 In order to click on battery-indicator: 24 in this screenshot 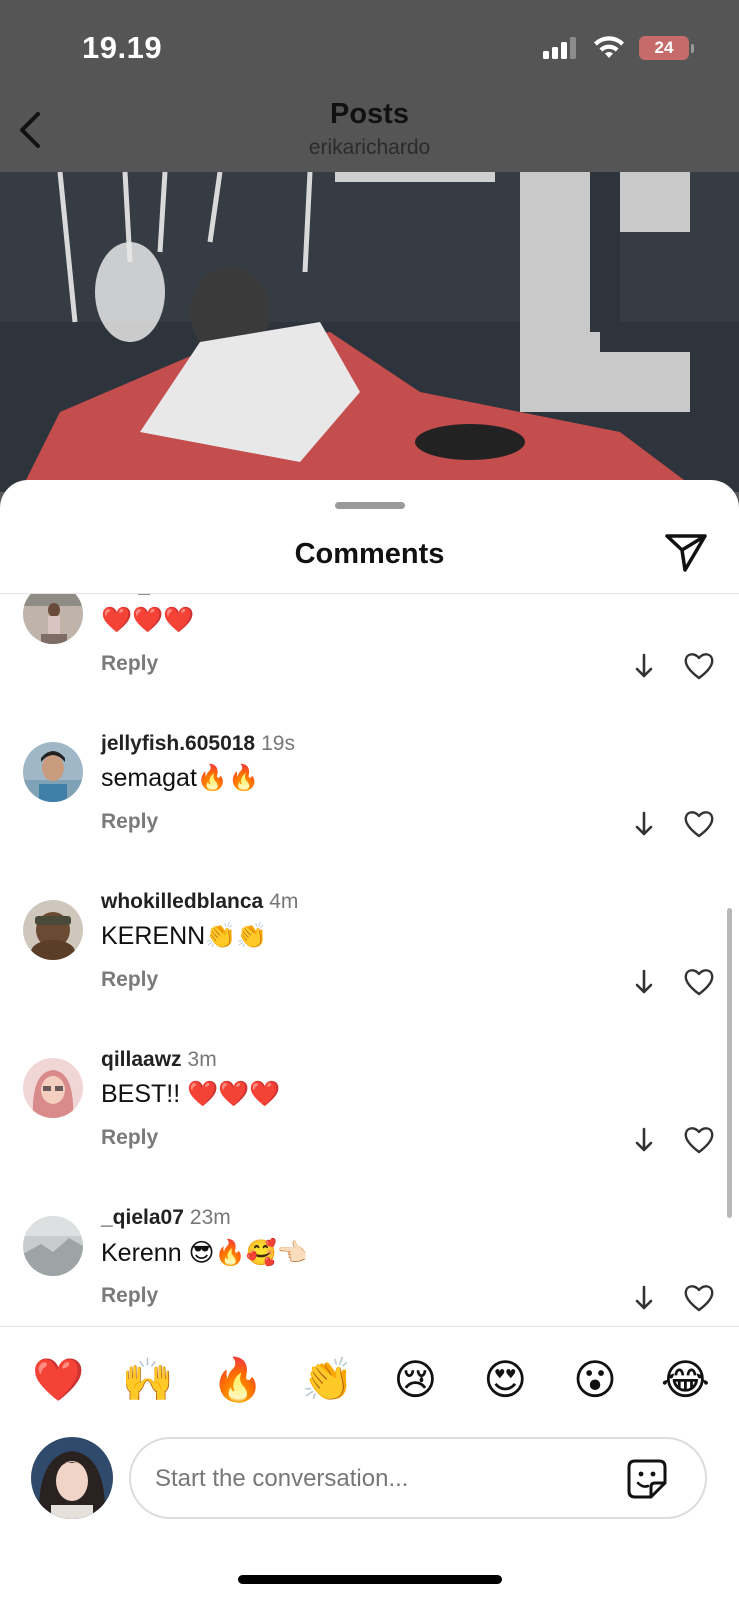, I will do `click(666, 48)`.